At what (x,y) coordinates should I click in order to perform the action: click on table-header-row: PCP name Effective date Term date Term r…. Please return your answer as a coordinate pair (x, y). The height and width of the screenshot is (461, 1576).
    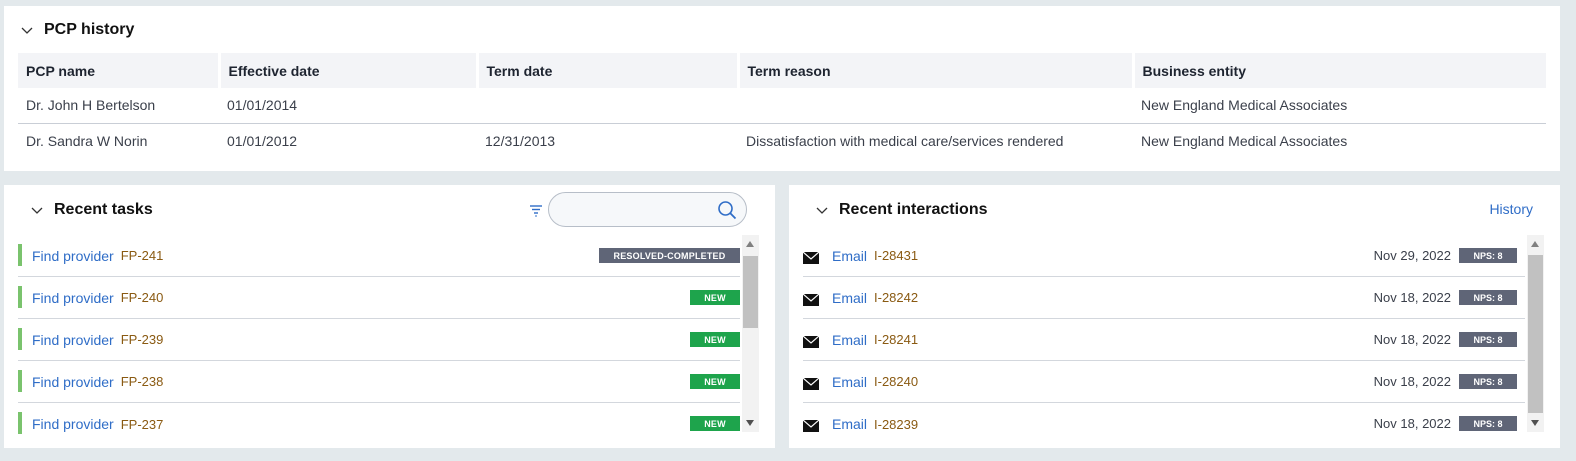
    Looking at the image, I should click on (782, 70).